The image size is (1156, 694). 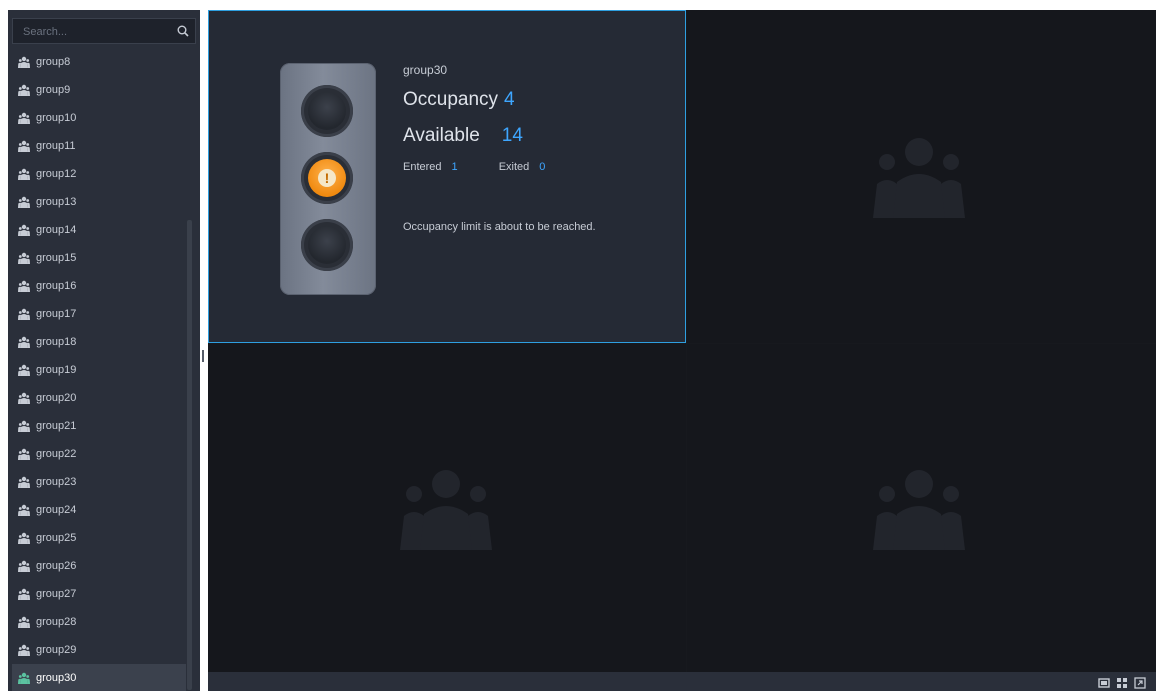 What do you see at coordinates (327, 245) in the screenshot?
I see `light-green-off` at bounding box center [327, 245].